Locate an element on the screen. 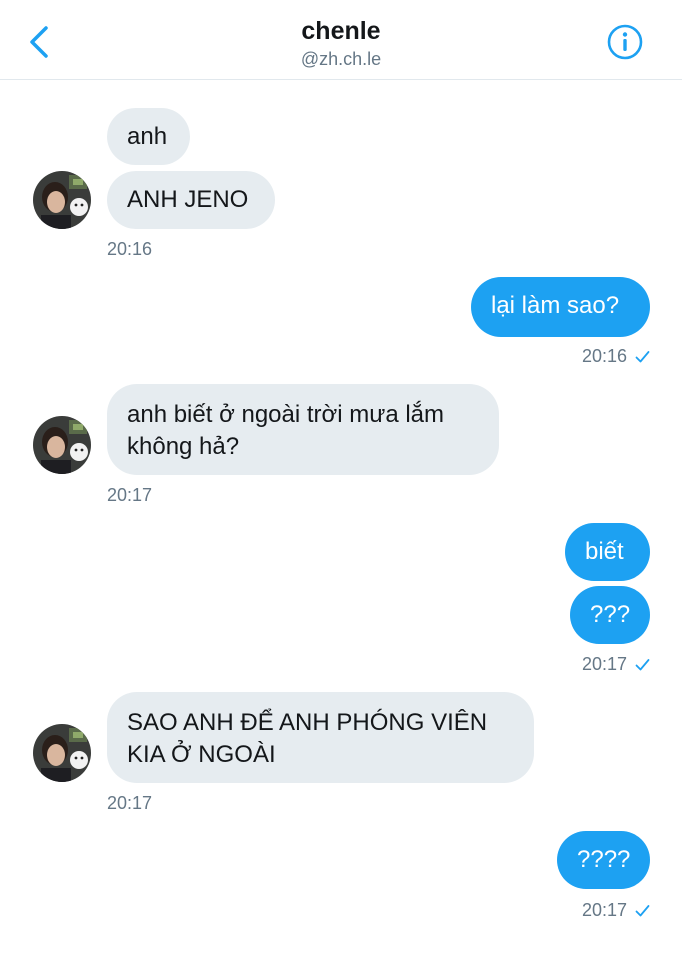 The height and width of the screenshot is (960, 682). message-bubble-outgoing: biết is located at coordinates (607, 552).